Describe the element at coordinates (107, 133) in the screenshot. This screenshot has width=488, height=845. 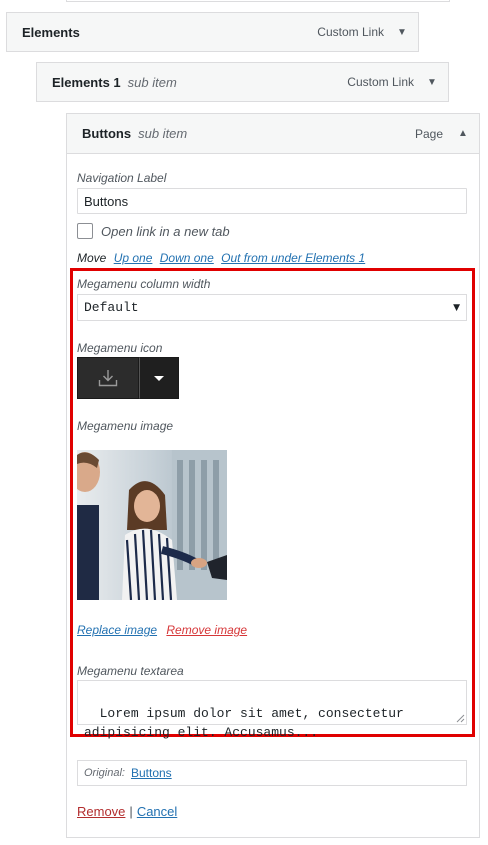
I see `menu-item-title: Buttons` at that location.